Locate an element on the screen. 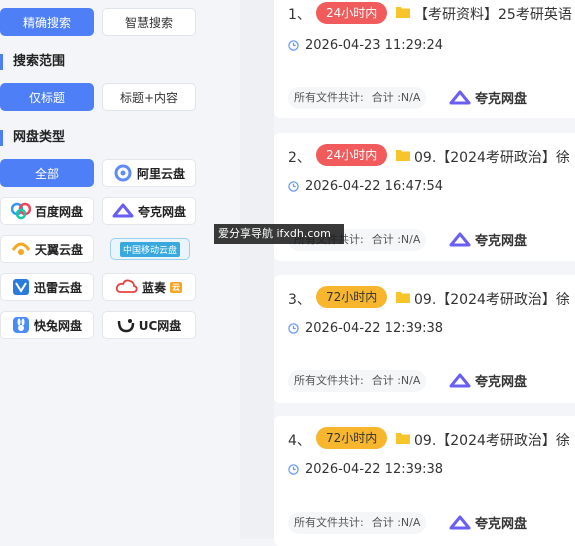 The height and width of the screenshot is (546, 575). site-watermark: 爱分享导航 ifxdh.com is located at coordinates (279, 234).